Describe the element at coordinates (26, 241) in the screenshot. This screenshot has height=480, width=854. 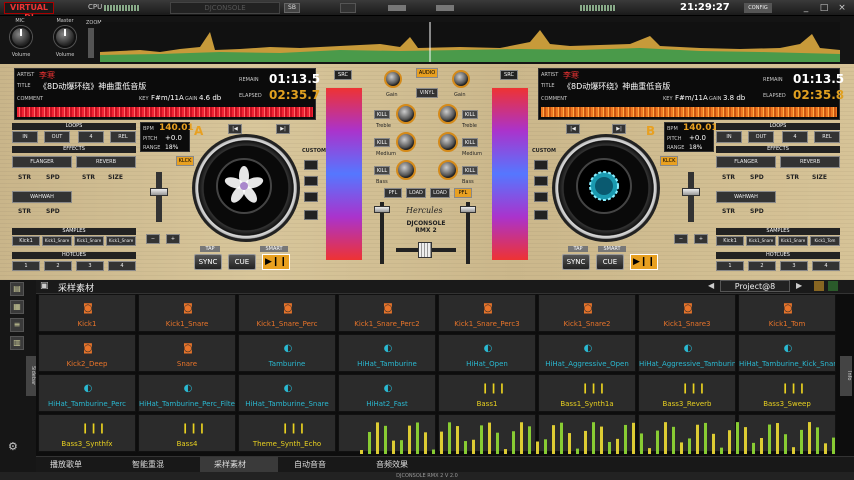
I see `deck-a-sample-1: Kick1` at that location.